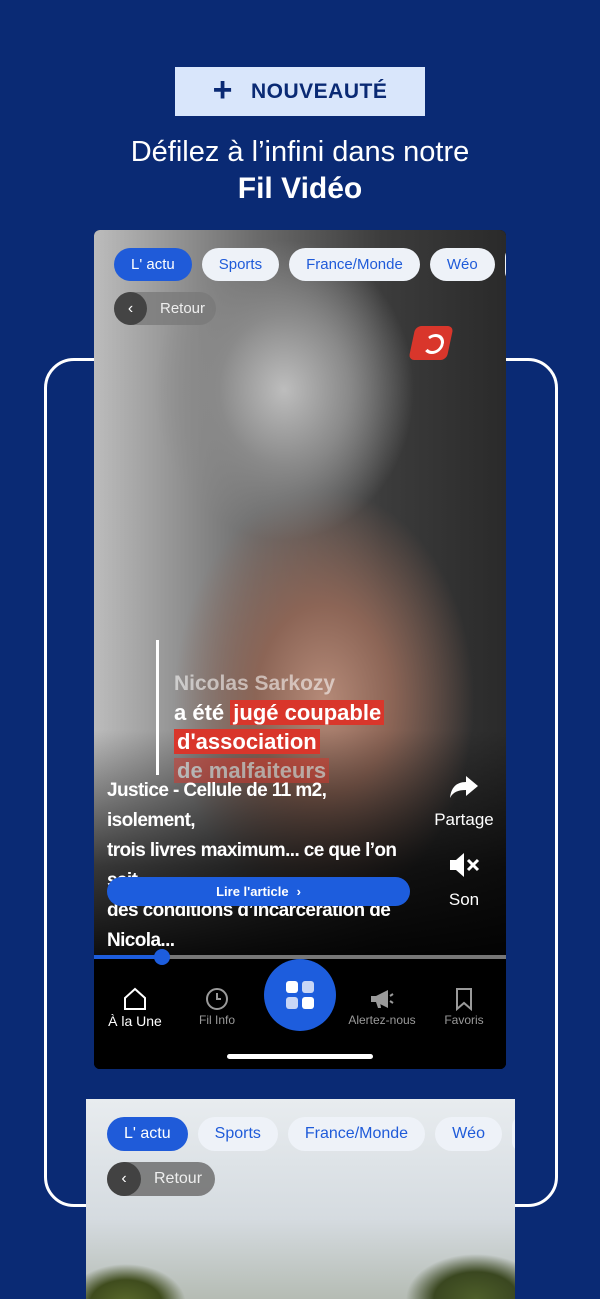 This screenshot has height=1299, width=600. Describe the element at coordinates (135, 999) in the screenshot. I see `home-icon` at that location.